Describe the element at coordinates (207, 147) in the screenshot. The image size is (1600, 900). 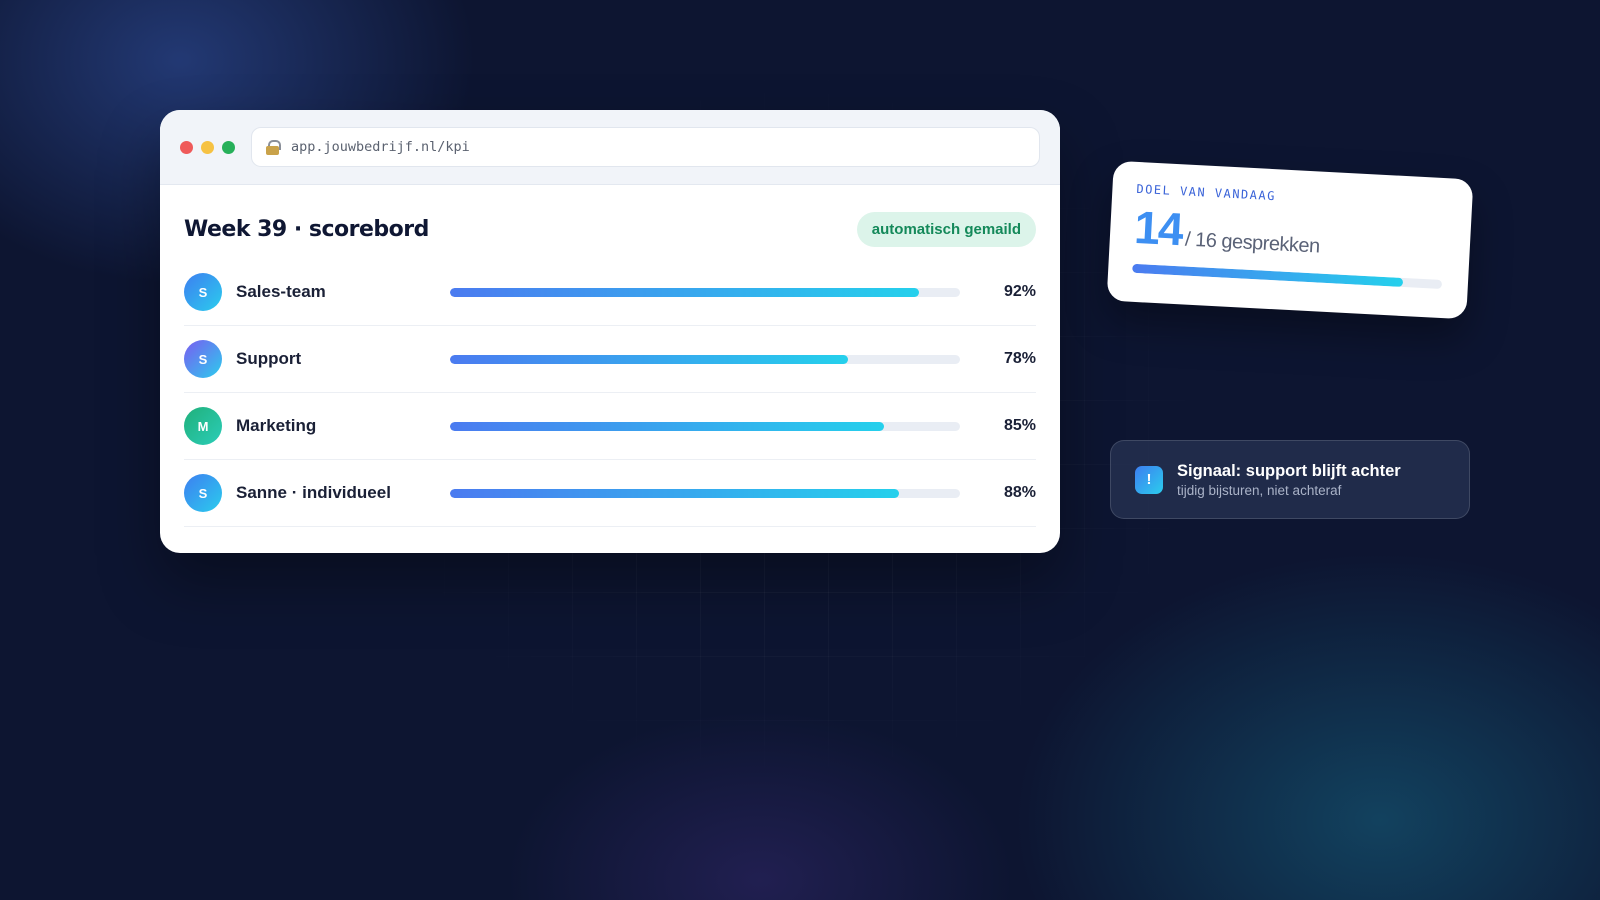
I see `window-minimize-dot` at that location.